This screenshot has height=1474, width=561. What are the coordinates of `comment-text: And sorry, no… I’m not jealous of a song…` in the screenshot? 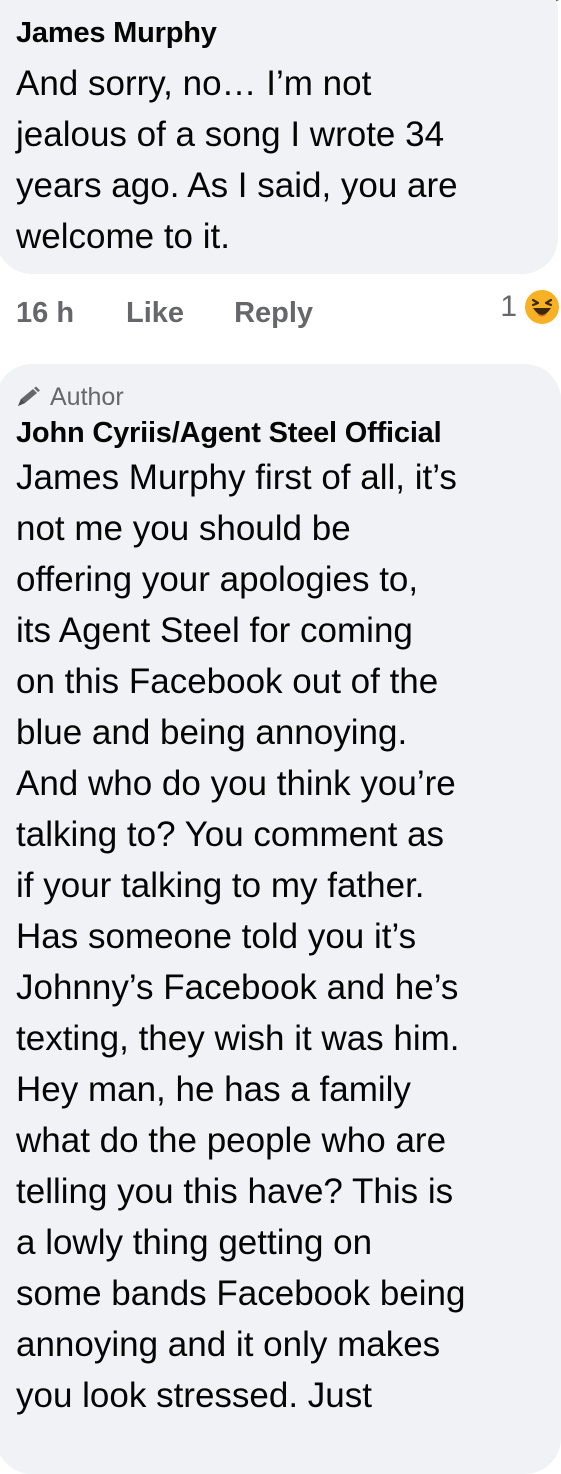 It's located at (237, 160).